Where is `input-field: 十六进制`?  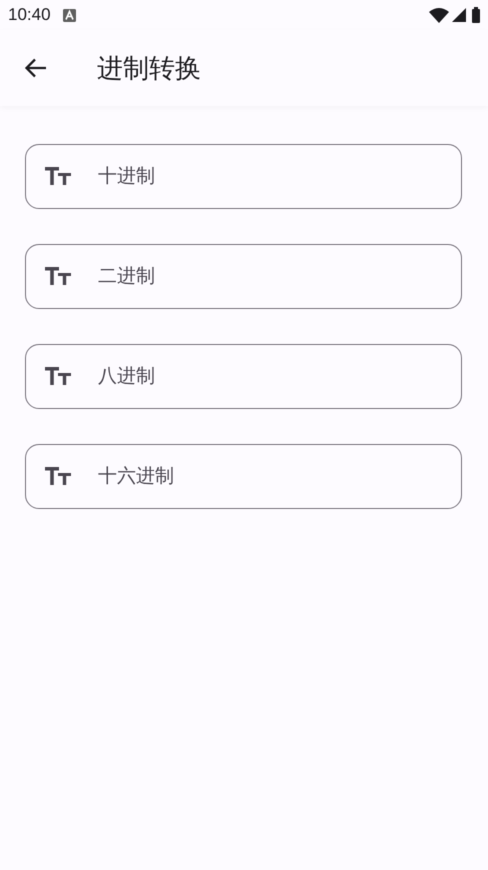
input-field: 十六进制 is located at coordinates (243, 476).